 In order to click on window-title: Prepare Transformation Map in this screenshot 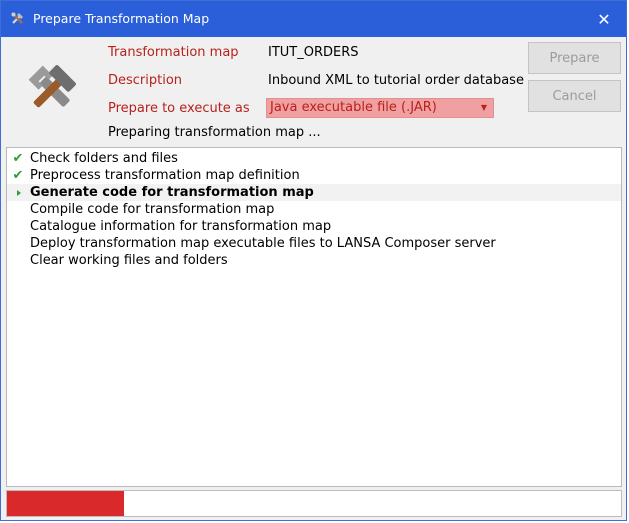, I will do `click(121, 18)`.